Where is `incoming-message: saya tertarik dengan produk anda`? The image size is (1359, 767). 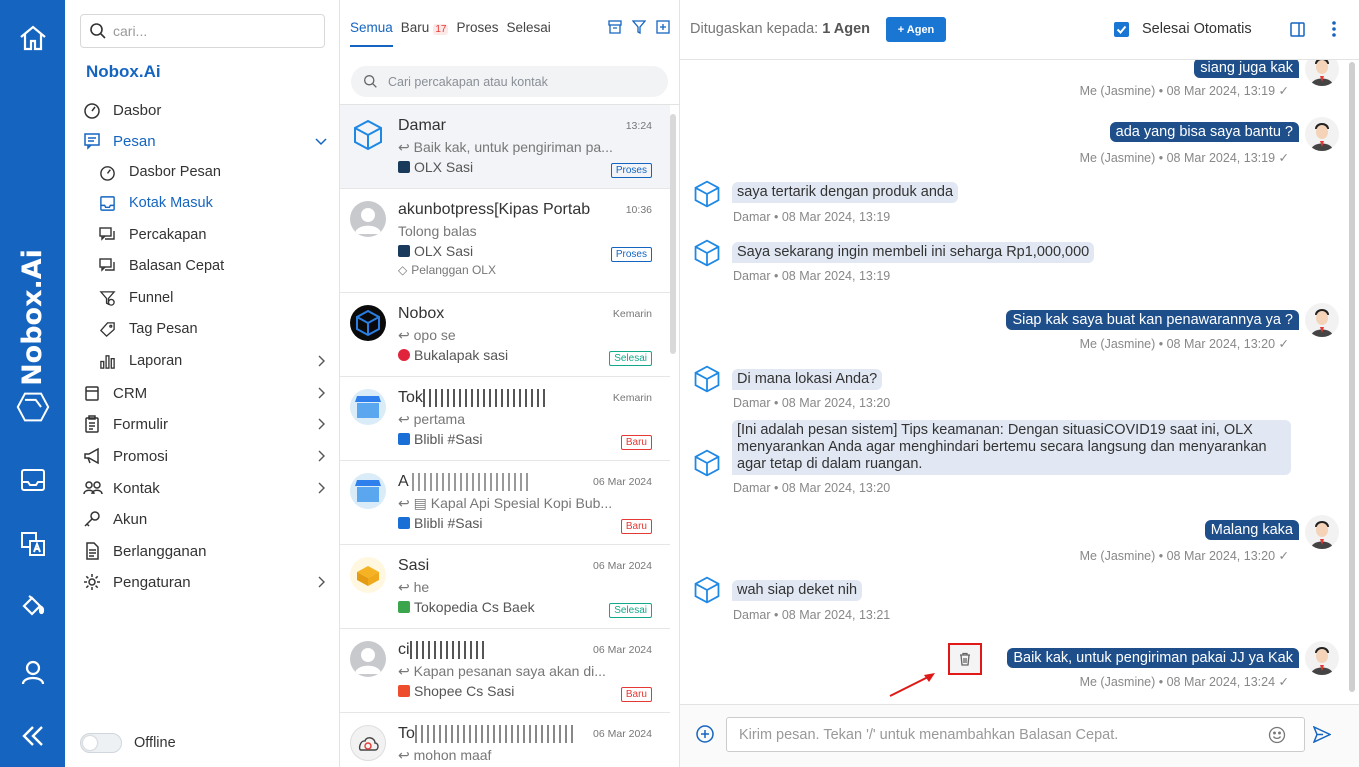 incoming-message: saya tertarik dengan produk anda is located at coordinates (845, 192).